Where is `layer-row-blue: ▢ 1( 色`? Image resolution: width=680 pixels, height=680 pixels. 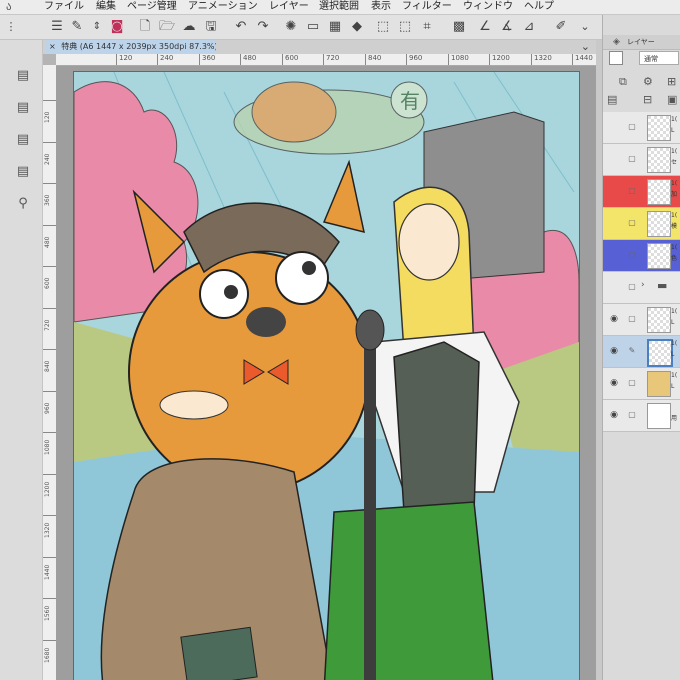
layer-row-blue: ▢ 1( 色 is located at coordinates (641, 256).